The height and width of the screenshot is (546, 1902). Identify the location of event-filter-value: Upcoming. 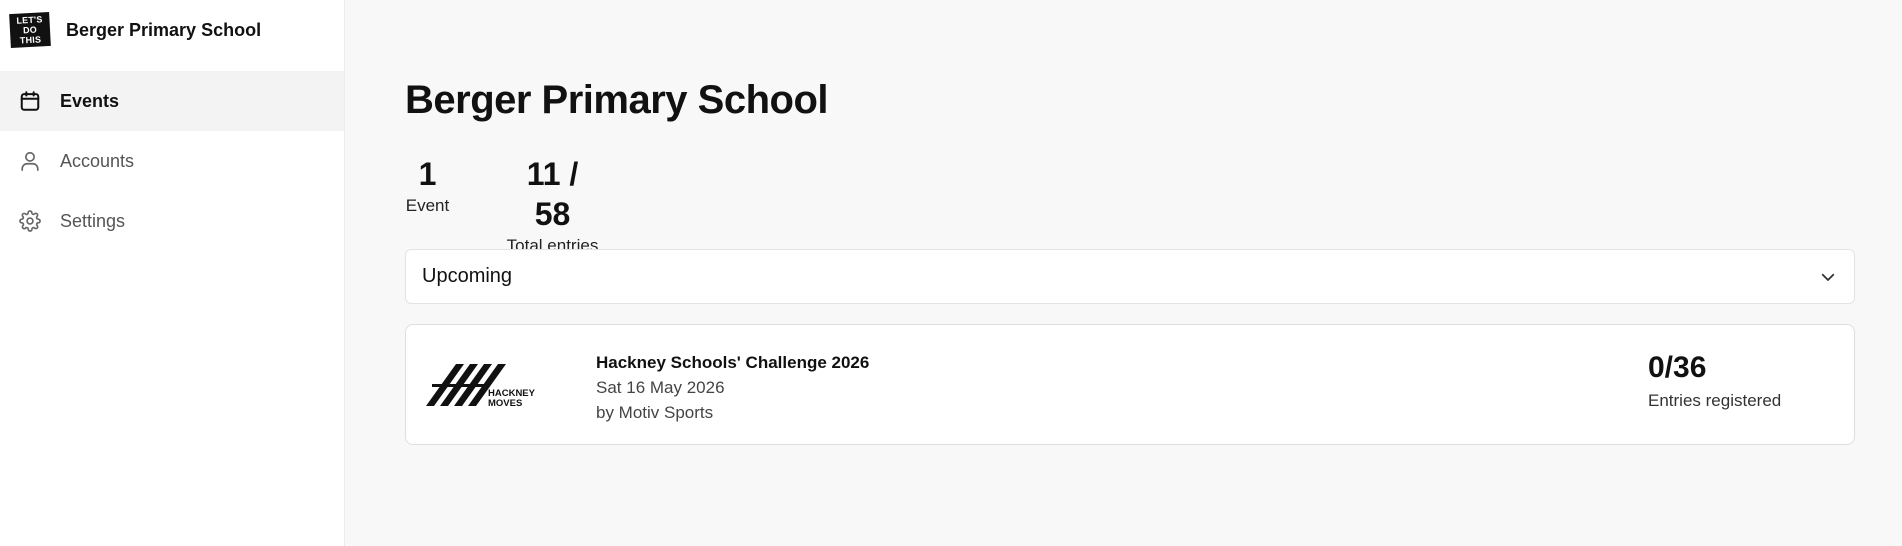
(467, 276).